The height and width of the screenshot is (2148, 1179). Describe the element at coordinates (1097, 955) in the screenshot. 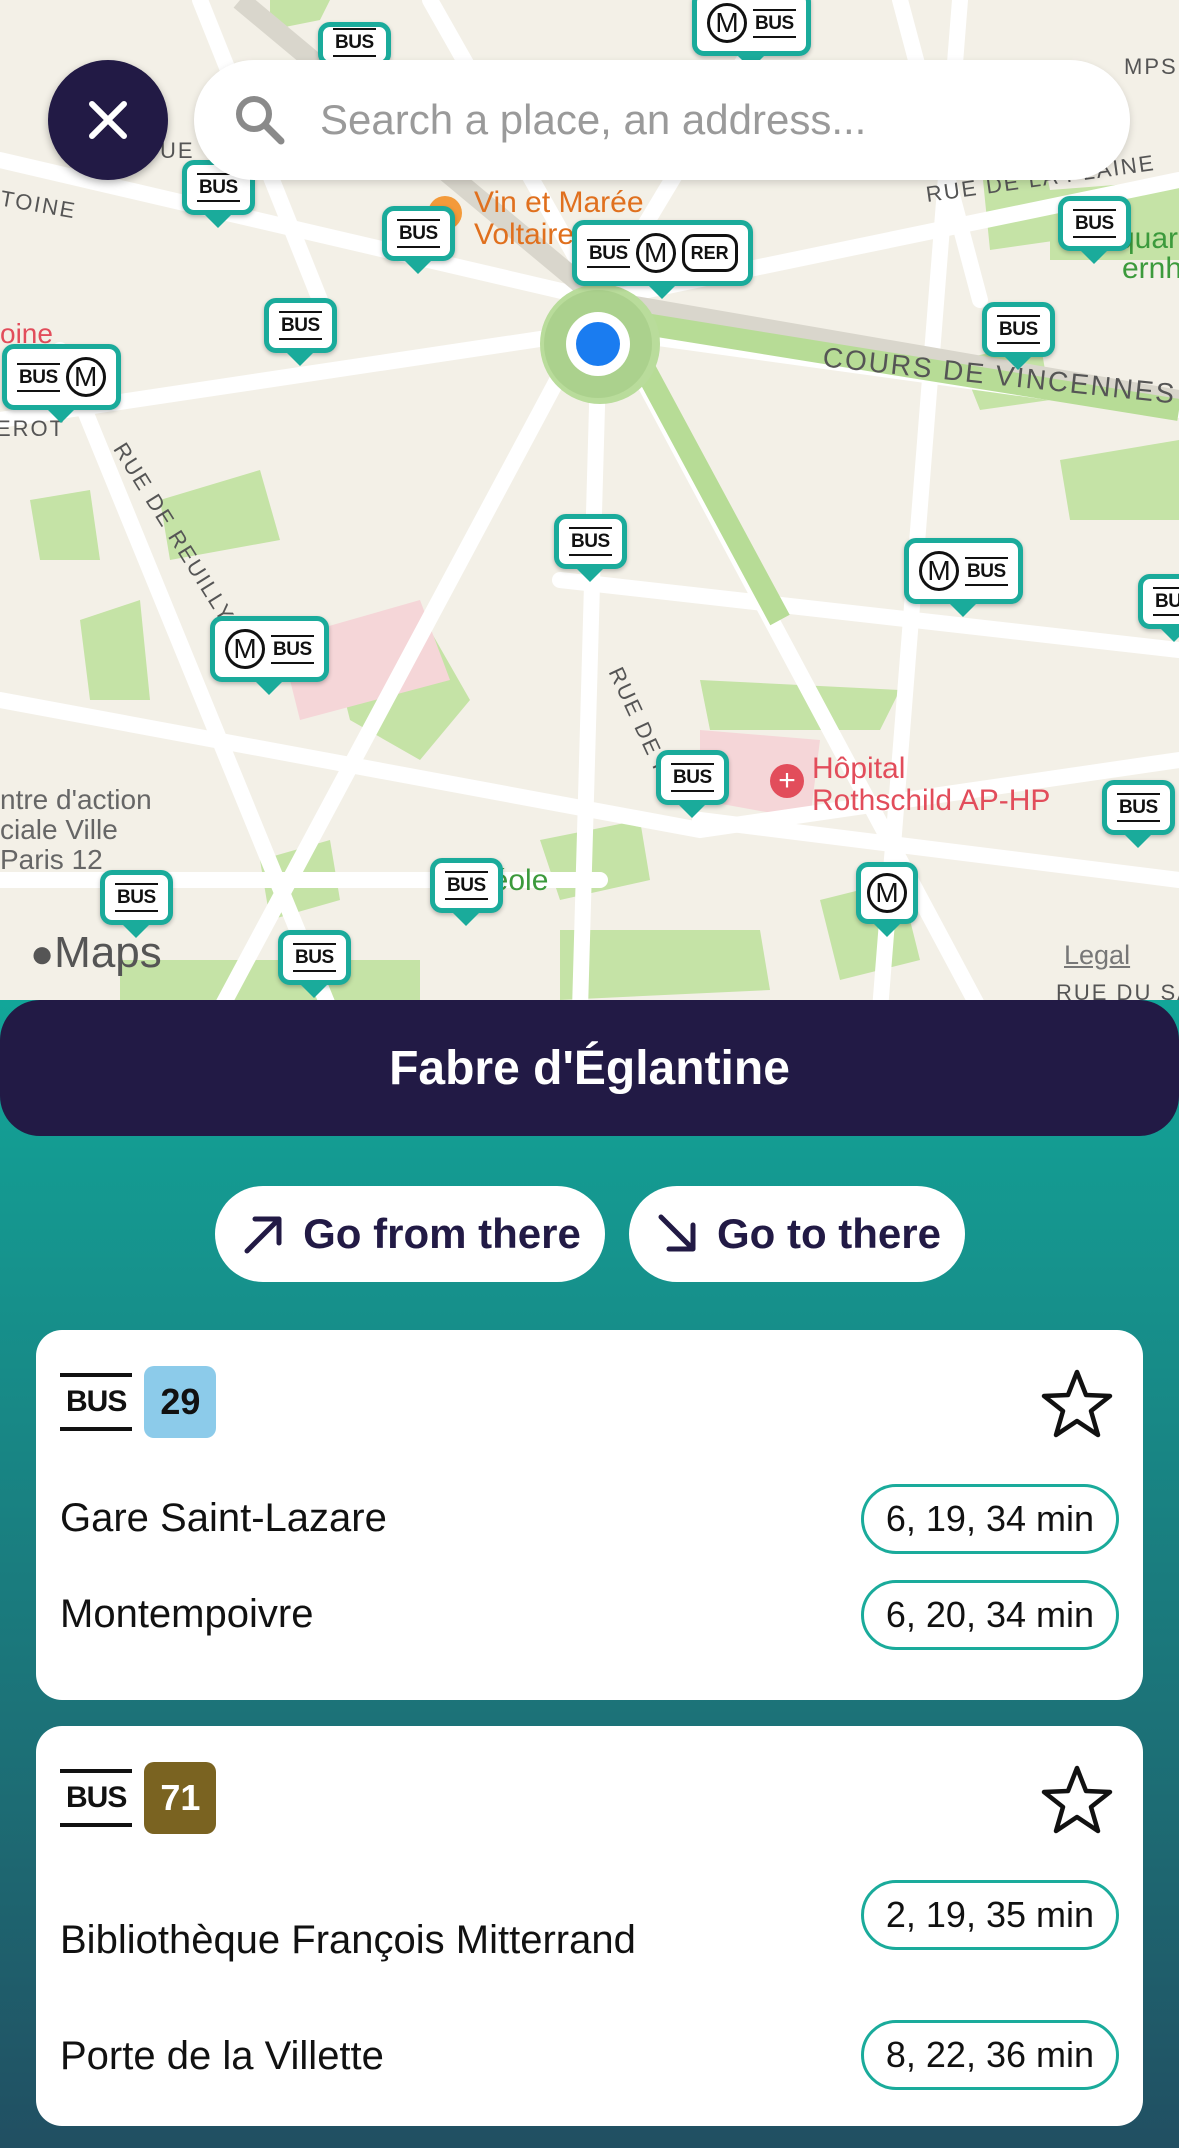

I see `legal-link: Legal` at that location.